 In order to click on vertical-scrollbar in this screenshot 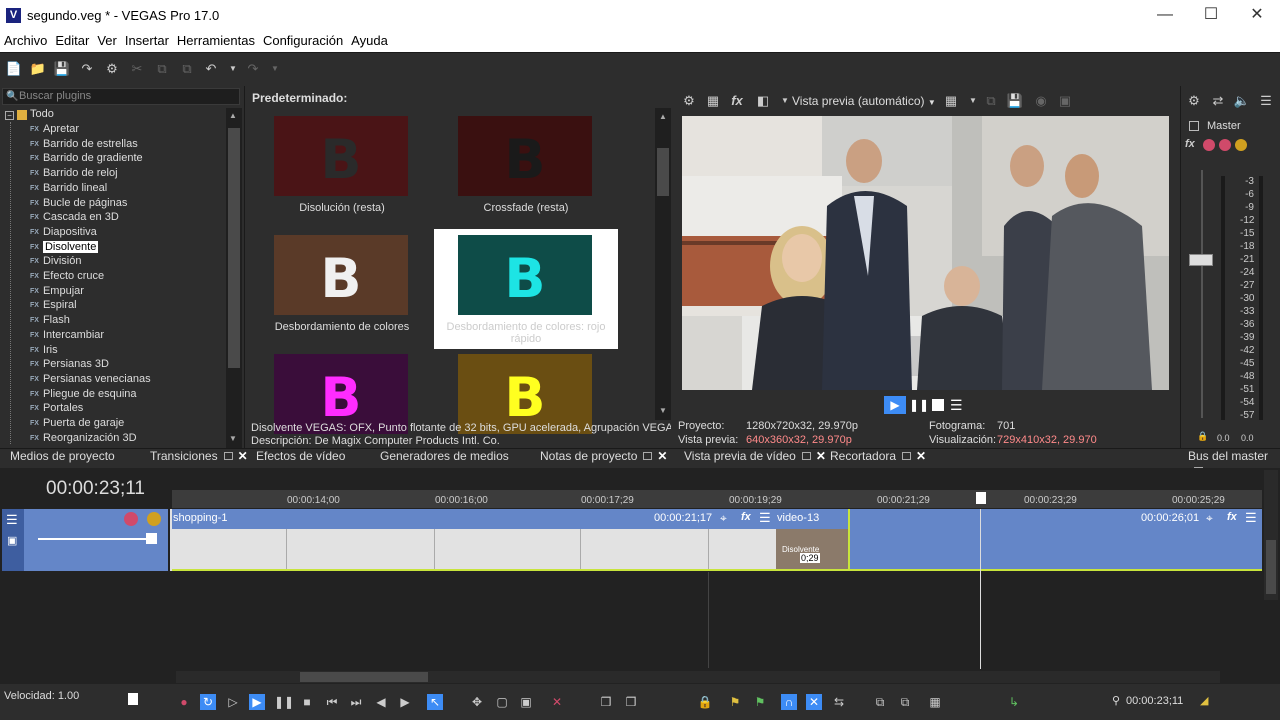, I will do `click(1271, 535)`.